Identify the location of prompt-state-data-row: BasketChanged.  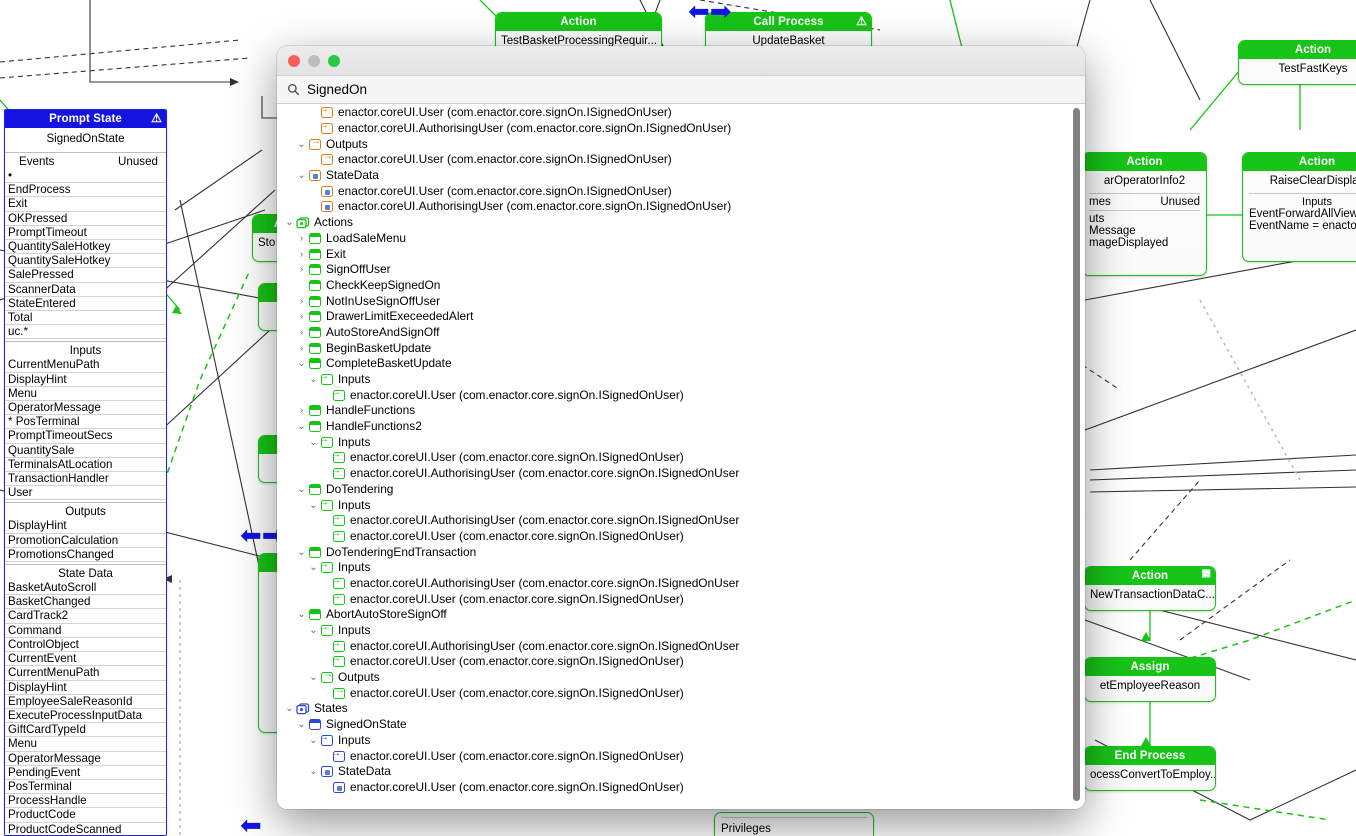
(85, 602).